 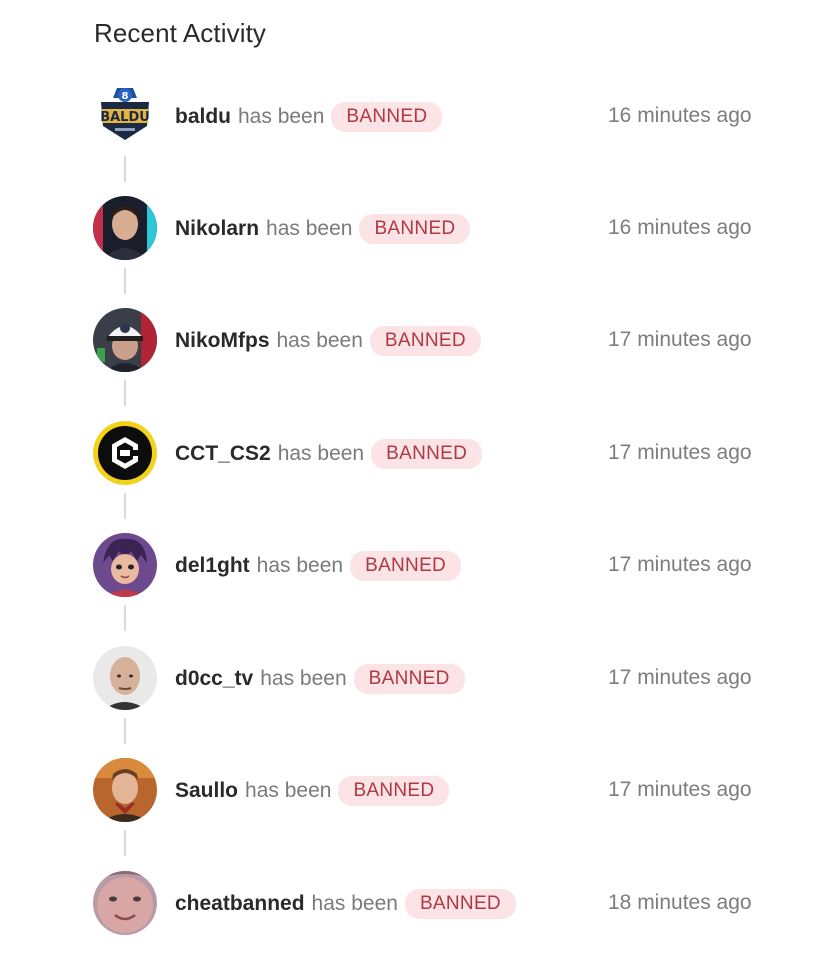 I want to click on svg-text: 8, so click(x=125, y=96).